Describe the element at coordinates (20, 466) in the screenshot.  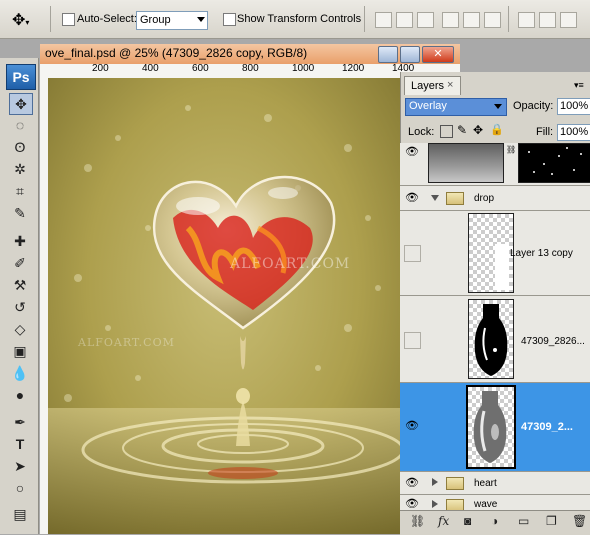
I see `path-selection-tool-icon: ➤` at that location.